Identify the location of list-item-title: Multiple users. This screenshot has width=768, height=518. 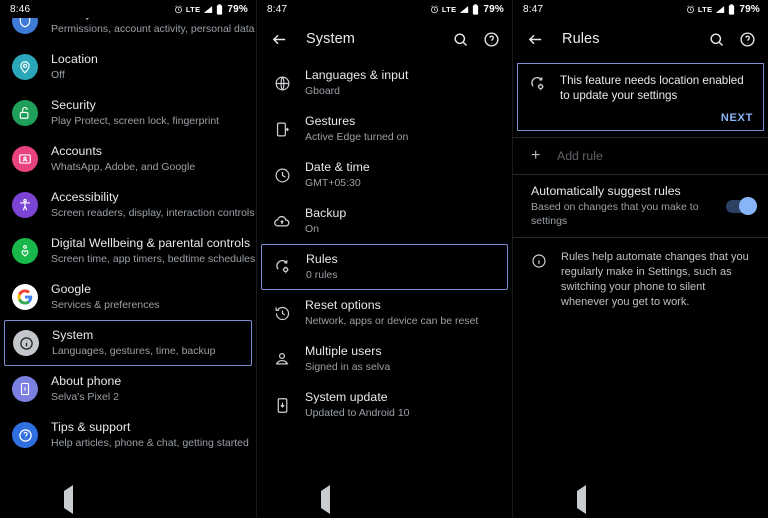
(343, 351).